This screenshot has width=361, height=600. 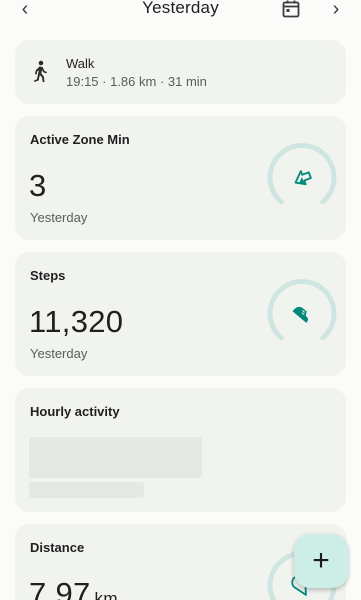 I want to click on walk-icon, so click(x=40, y=71).